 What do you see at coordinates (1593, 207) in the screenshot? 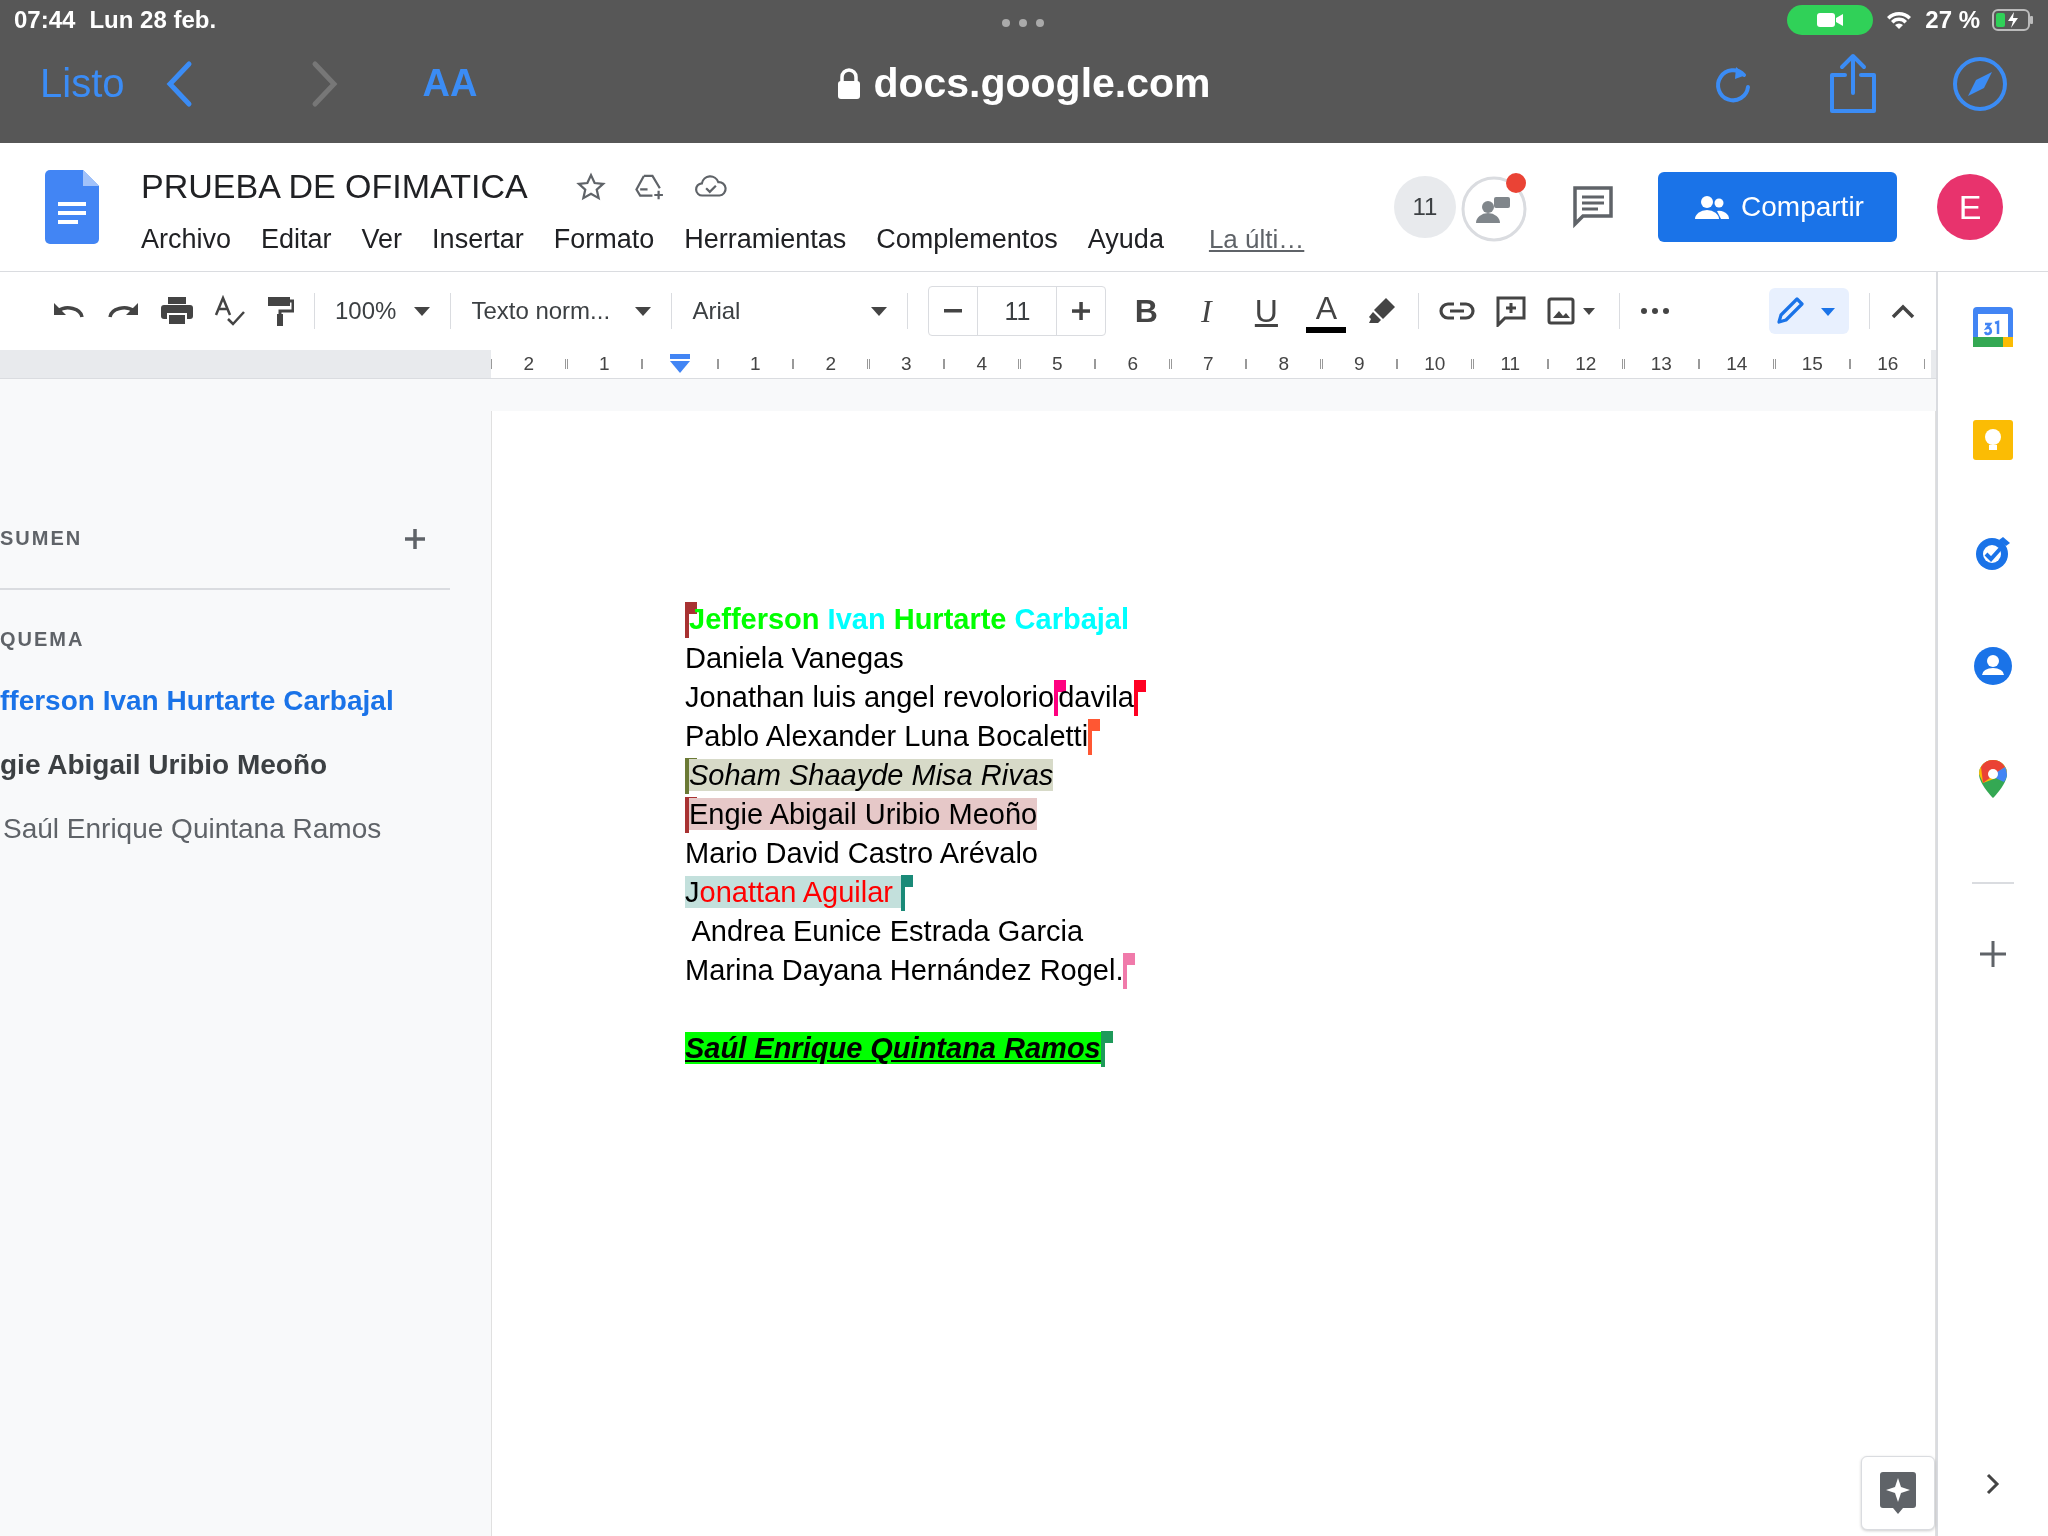
I see `comments-icon` at bounding box center [1593, 207].